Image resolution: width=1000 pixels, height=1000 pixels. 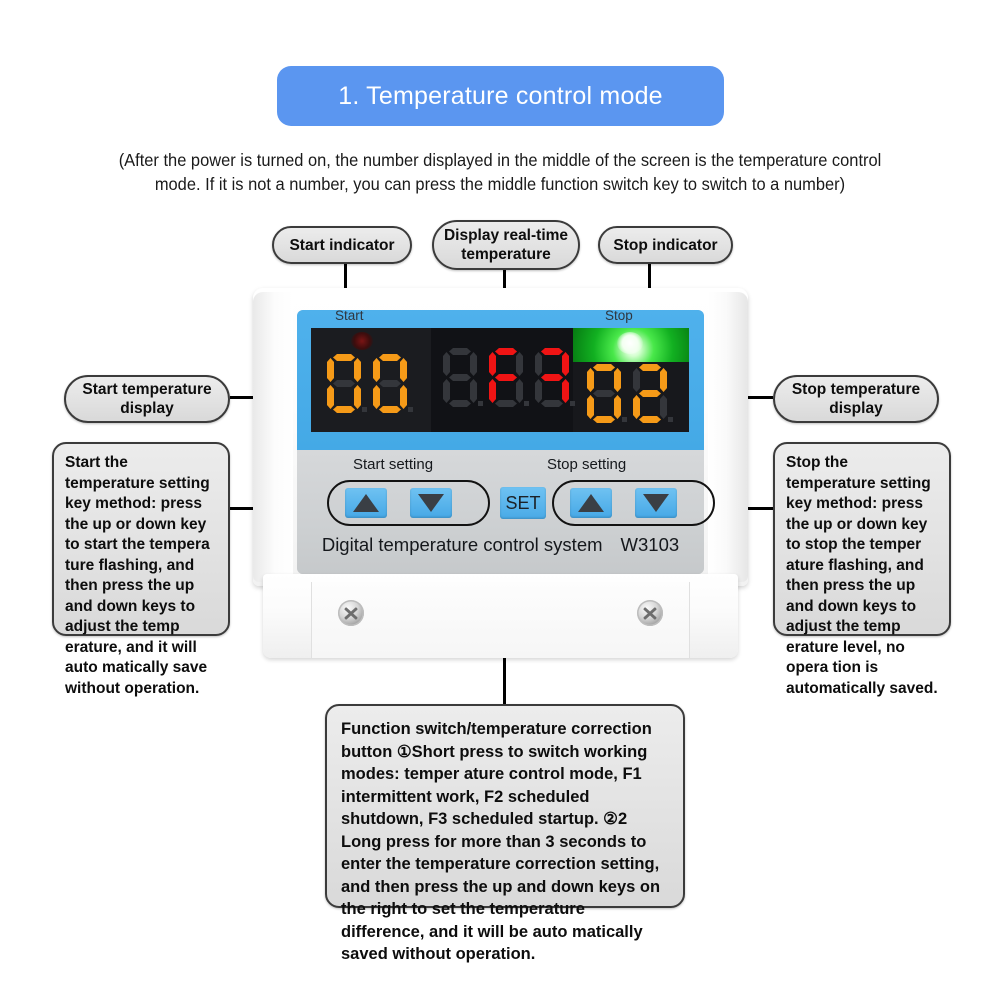 I want to click on start-up-button, so click(x=366, y=503).